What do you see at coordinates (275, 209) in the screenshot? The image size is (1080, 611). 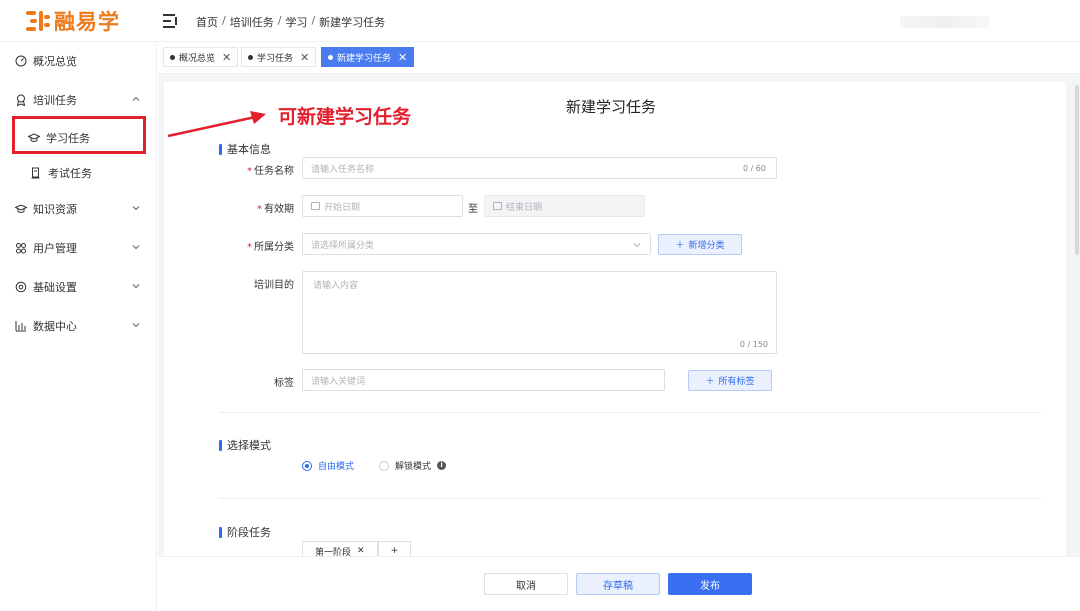 I see `validity-label: * 有效期` at bounding box center [275, 209].